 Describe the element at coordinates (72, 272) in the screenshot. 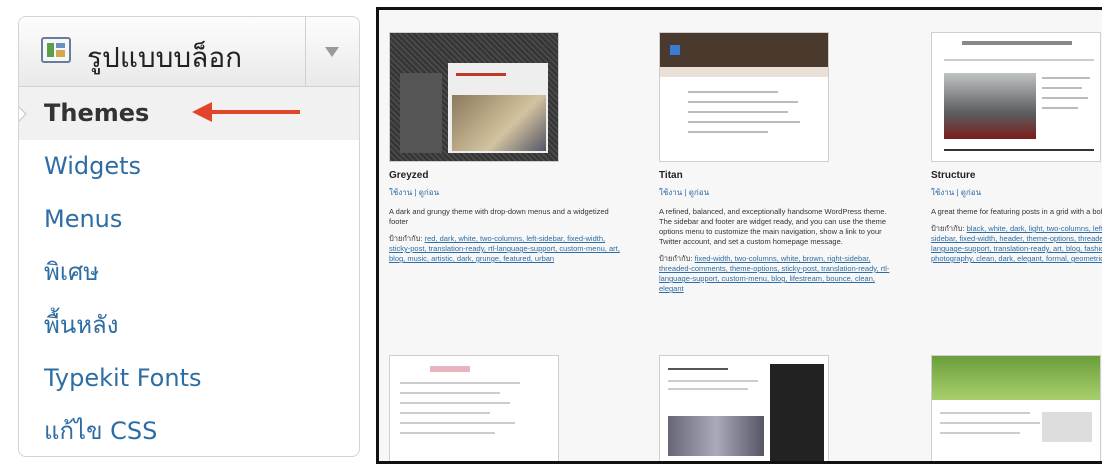

I see `submenu-item-label: พิเศษ` at that location.